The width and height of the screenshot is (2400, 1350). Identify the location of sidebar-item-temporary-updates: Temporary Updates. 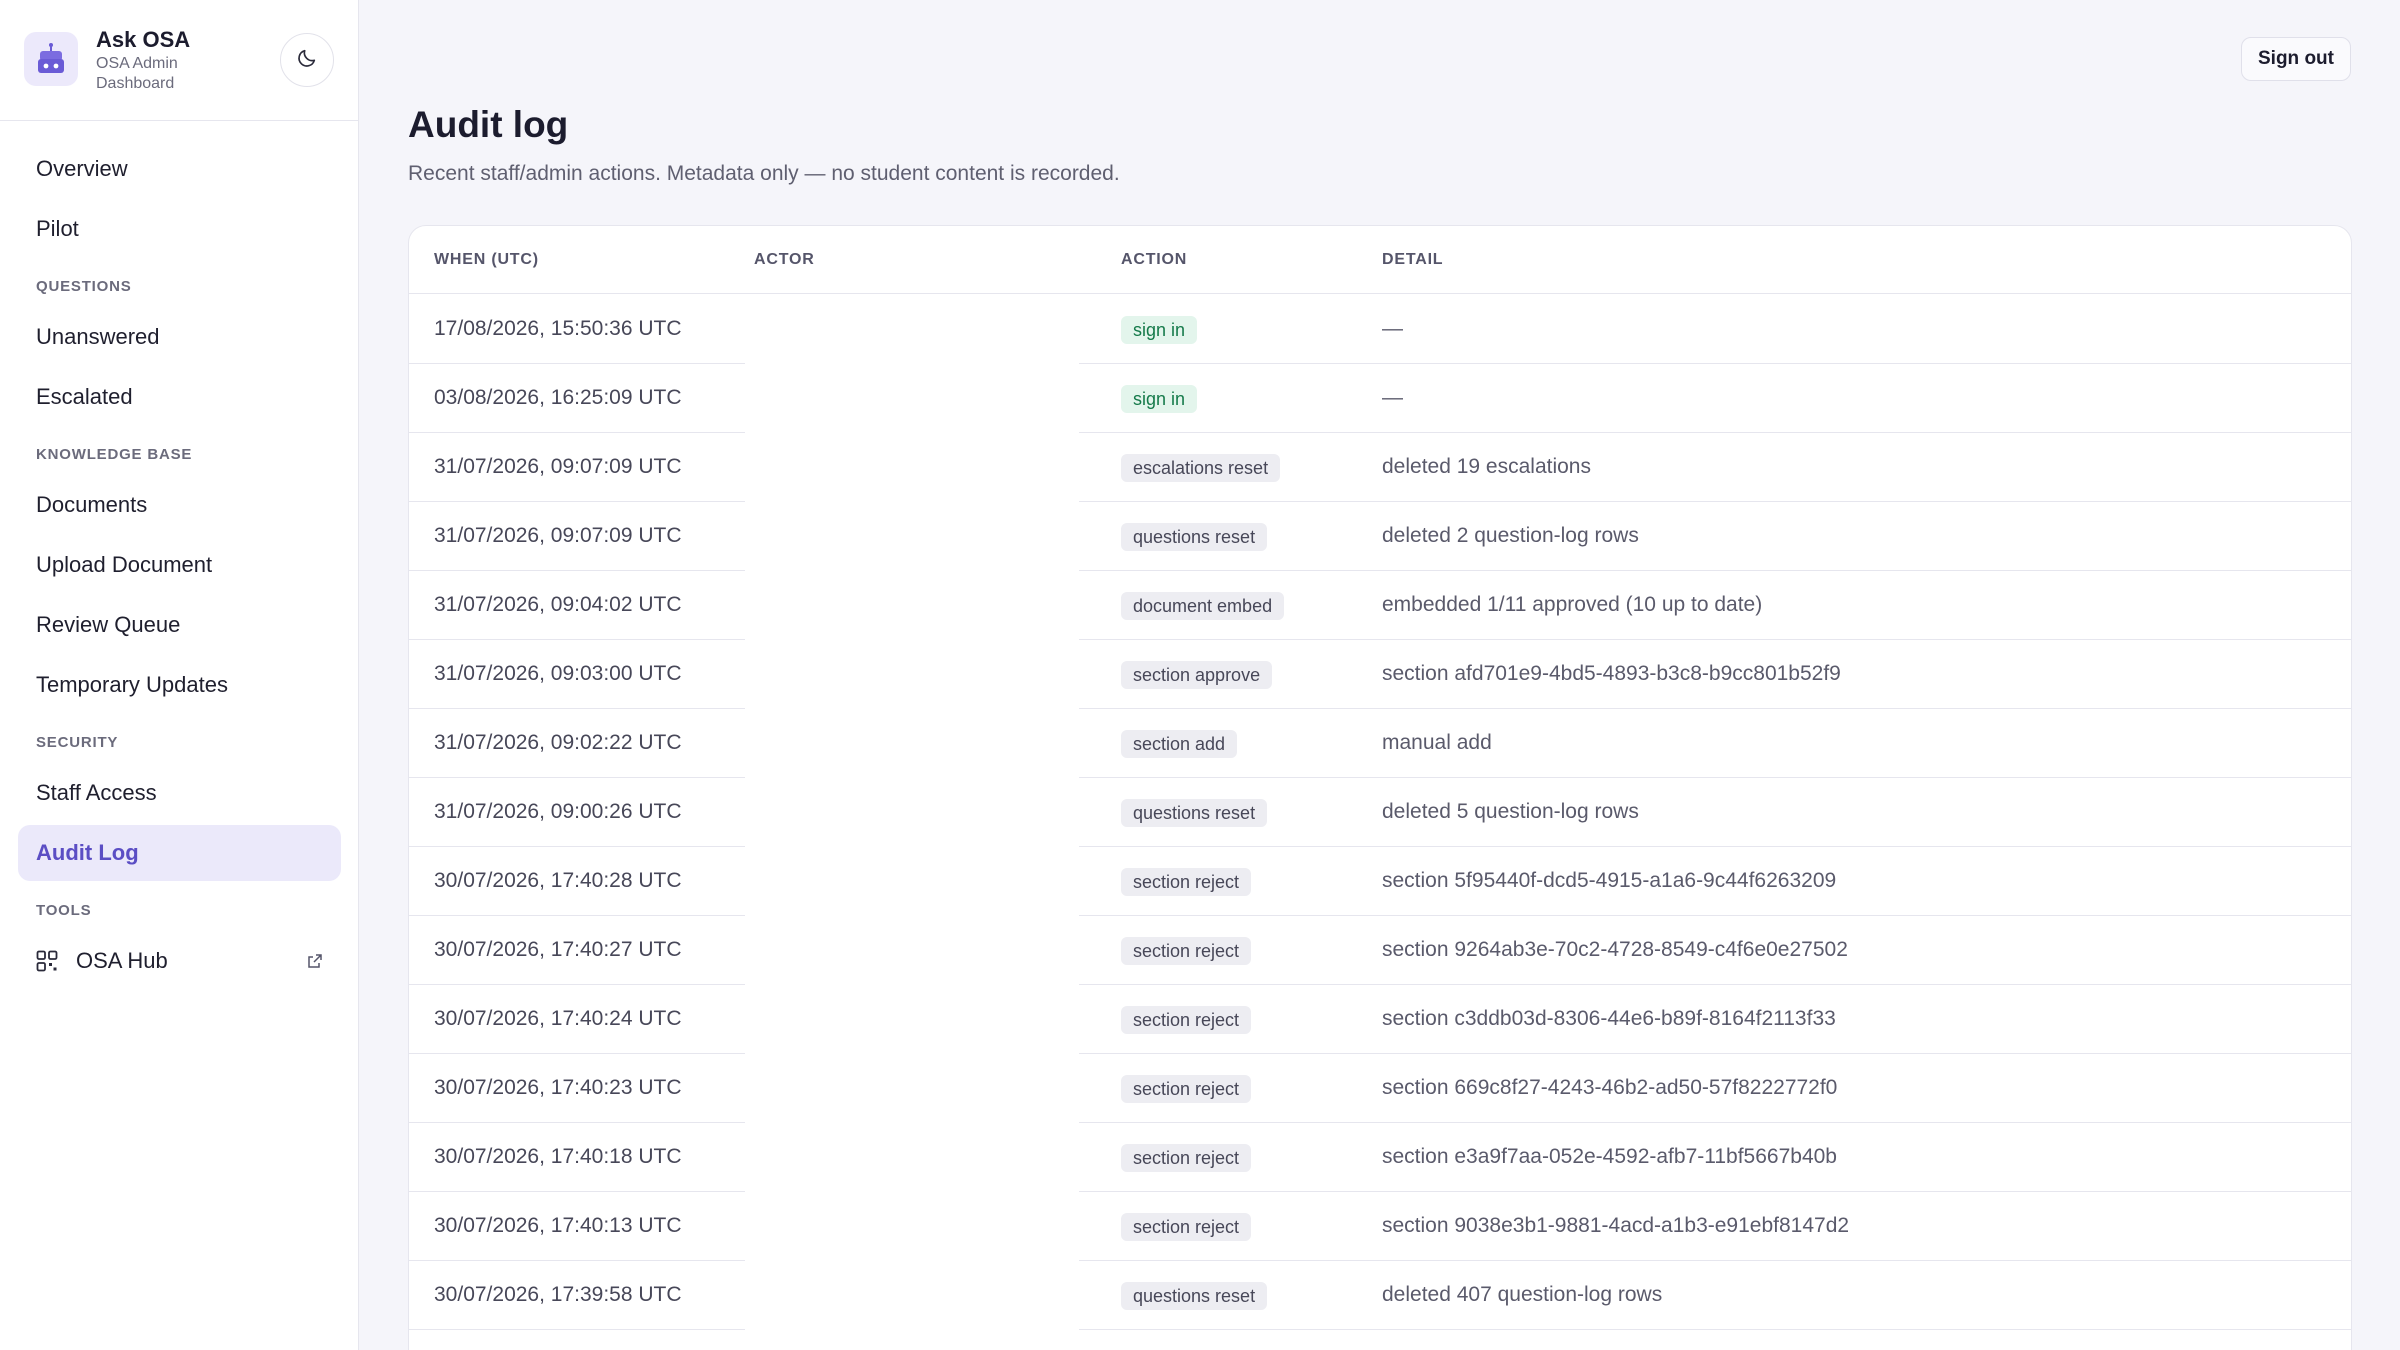
(179, 685).